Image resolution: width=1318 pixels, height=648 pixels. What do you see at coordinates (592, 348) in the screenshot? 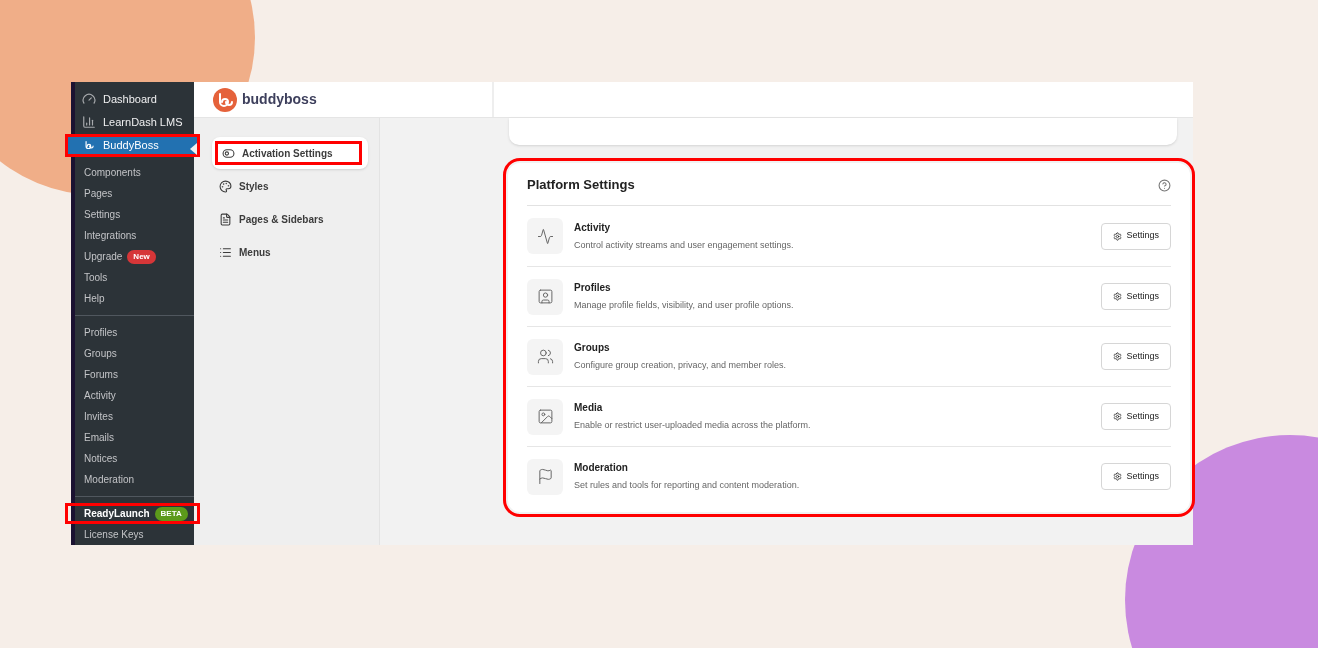
I see `feature-title: Groups` at bounding box center [592, 348].